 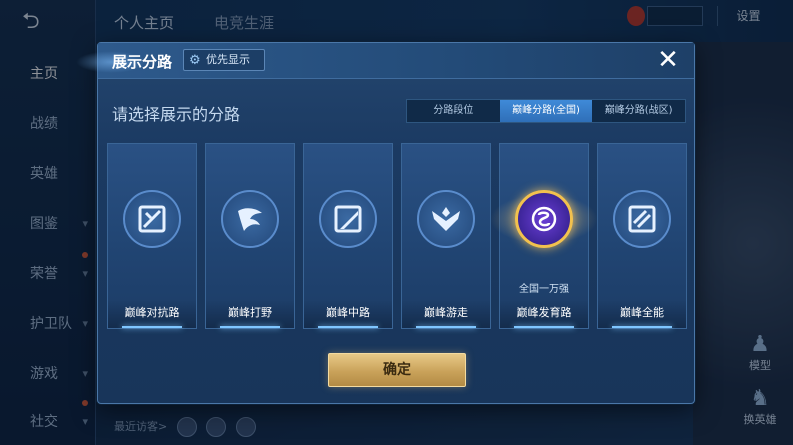 What do you see at coordinates (142, 62) in the screenshot?
I see `dialog-title: 展示分路` at bounding box center [142, 62].